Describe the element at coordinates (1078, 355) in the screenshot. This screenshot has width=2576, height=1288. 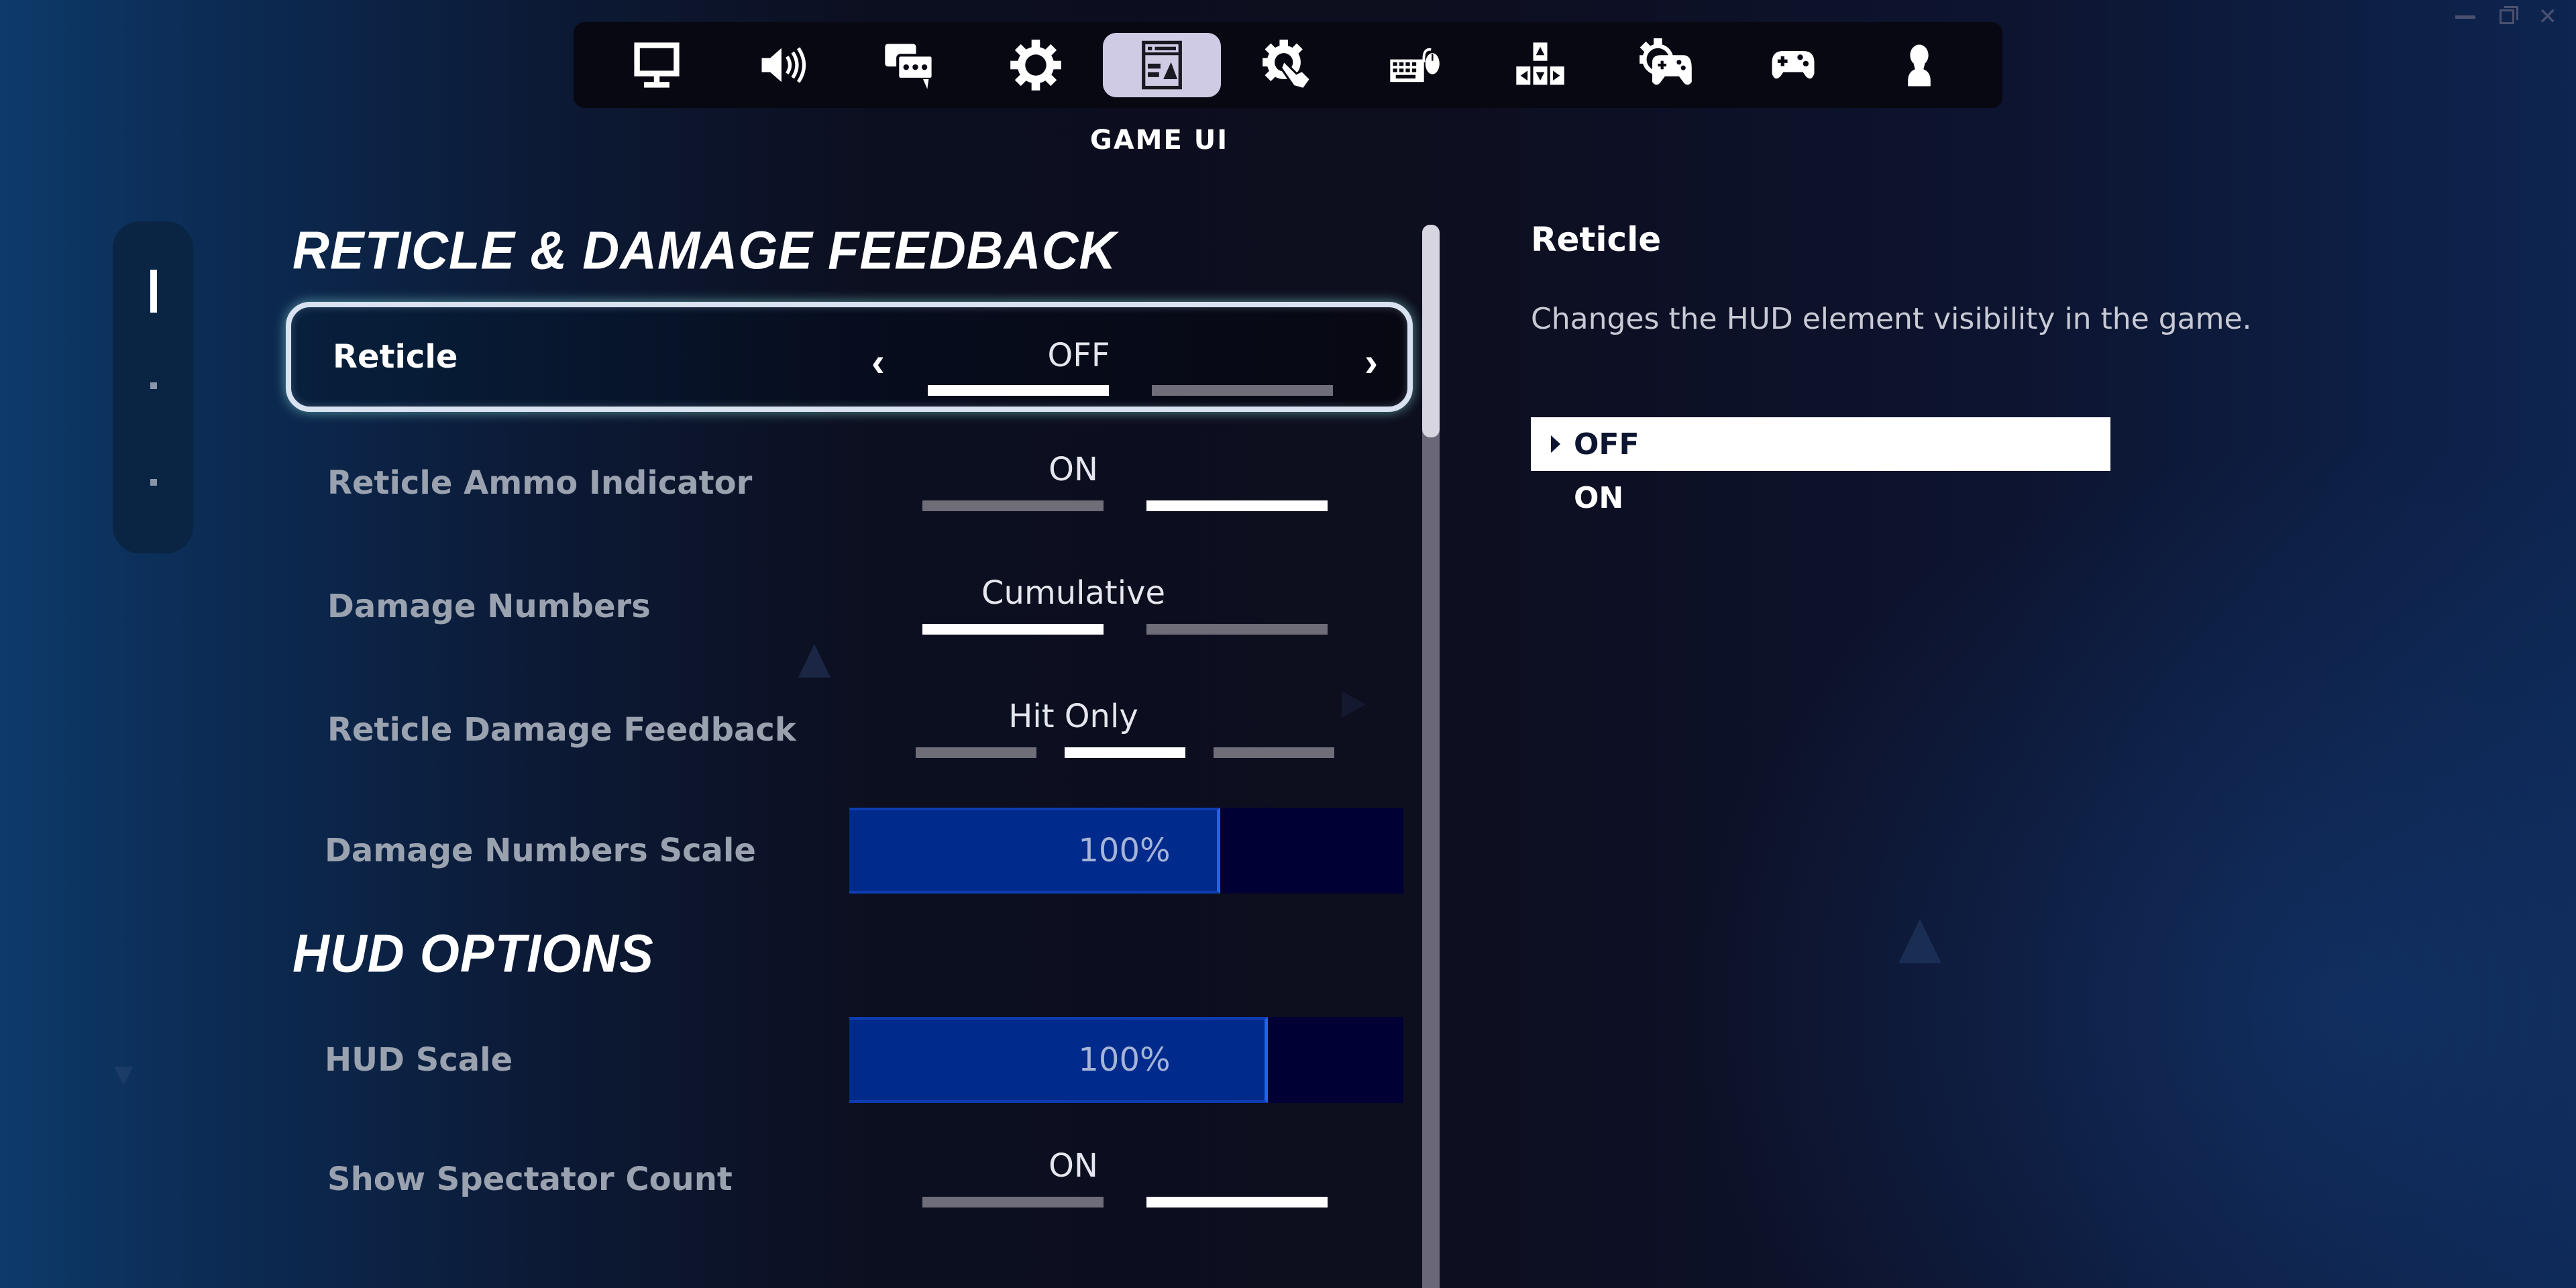
I see `setting-value: OFF` at that location.